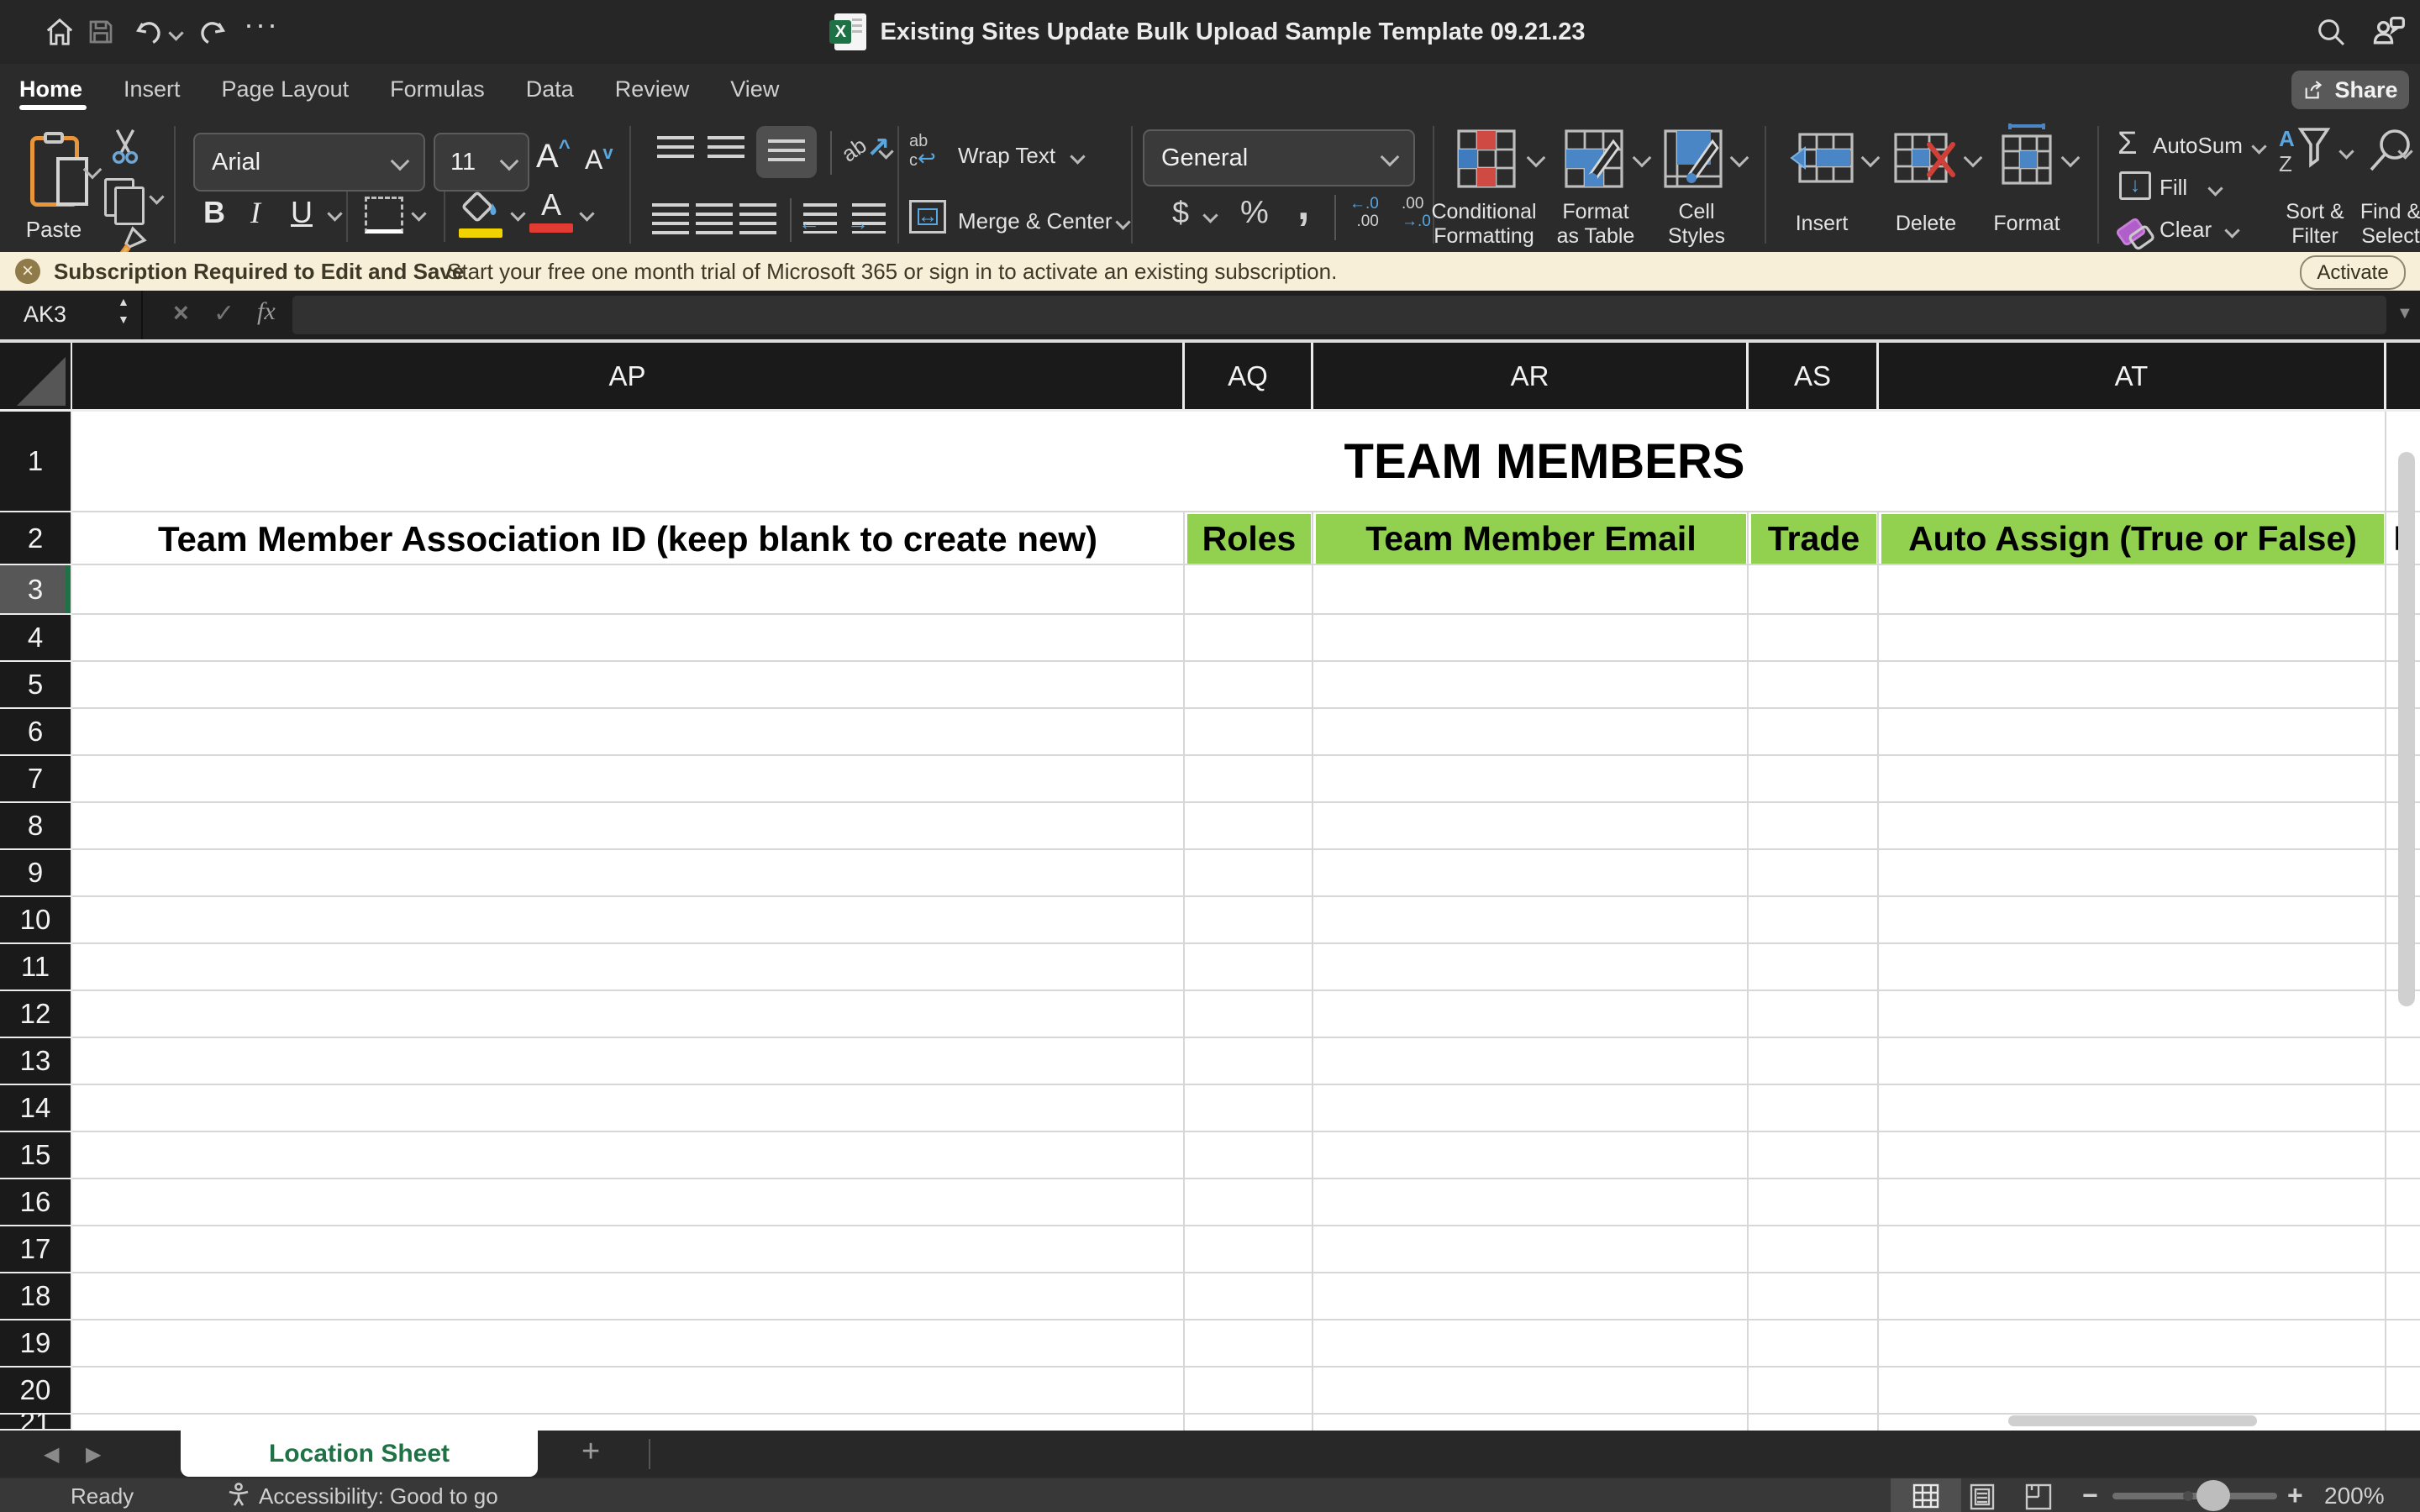 Image resolution: width=2420 pixels, height=1512 pixels. I want to click on row-header-3: 3, so click(35, 589).